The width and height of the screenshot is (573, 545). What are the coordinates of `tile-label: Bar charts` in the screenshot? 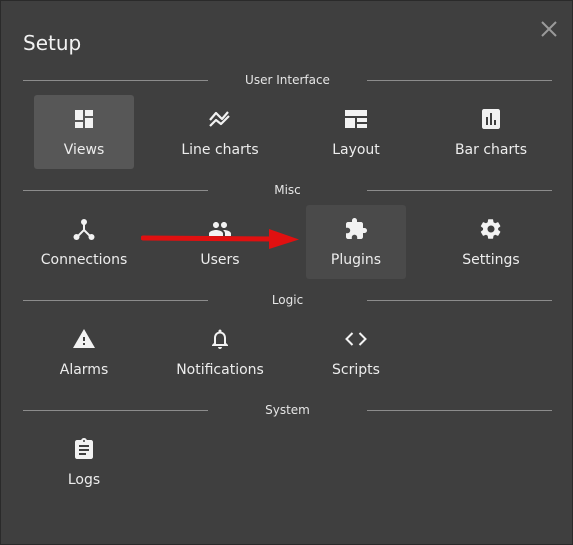 It's located at (491, 150).